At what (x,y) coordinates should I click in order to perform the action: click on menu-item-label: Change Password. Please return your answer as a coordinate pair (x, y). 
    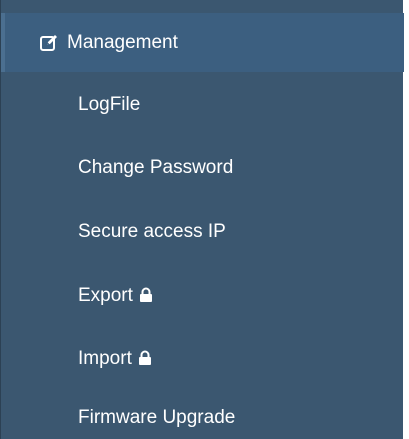
    Looking at the image, I should click on (156, 167).